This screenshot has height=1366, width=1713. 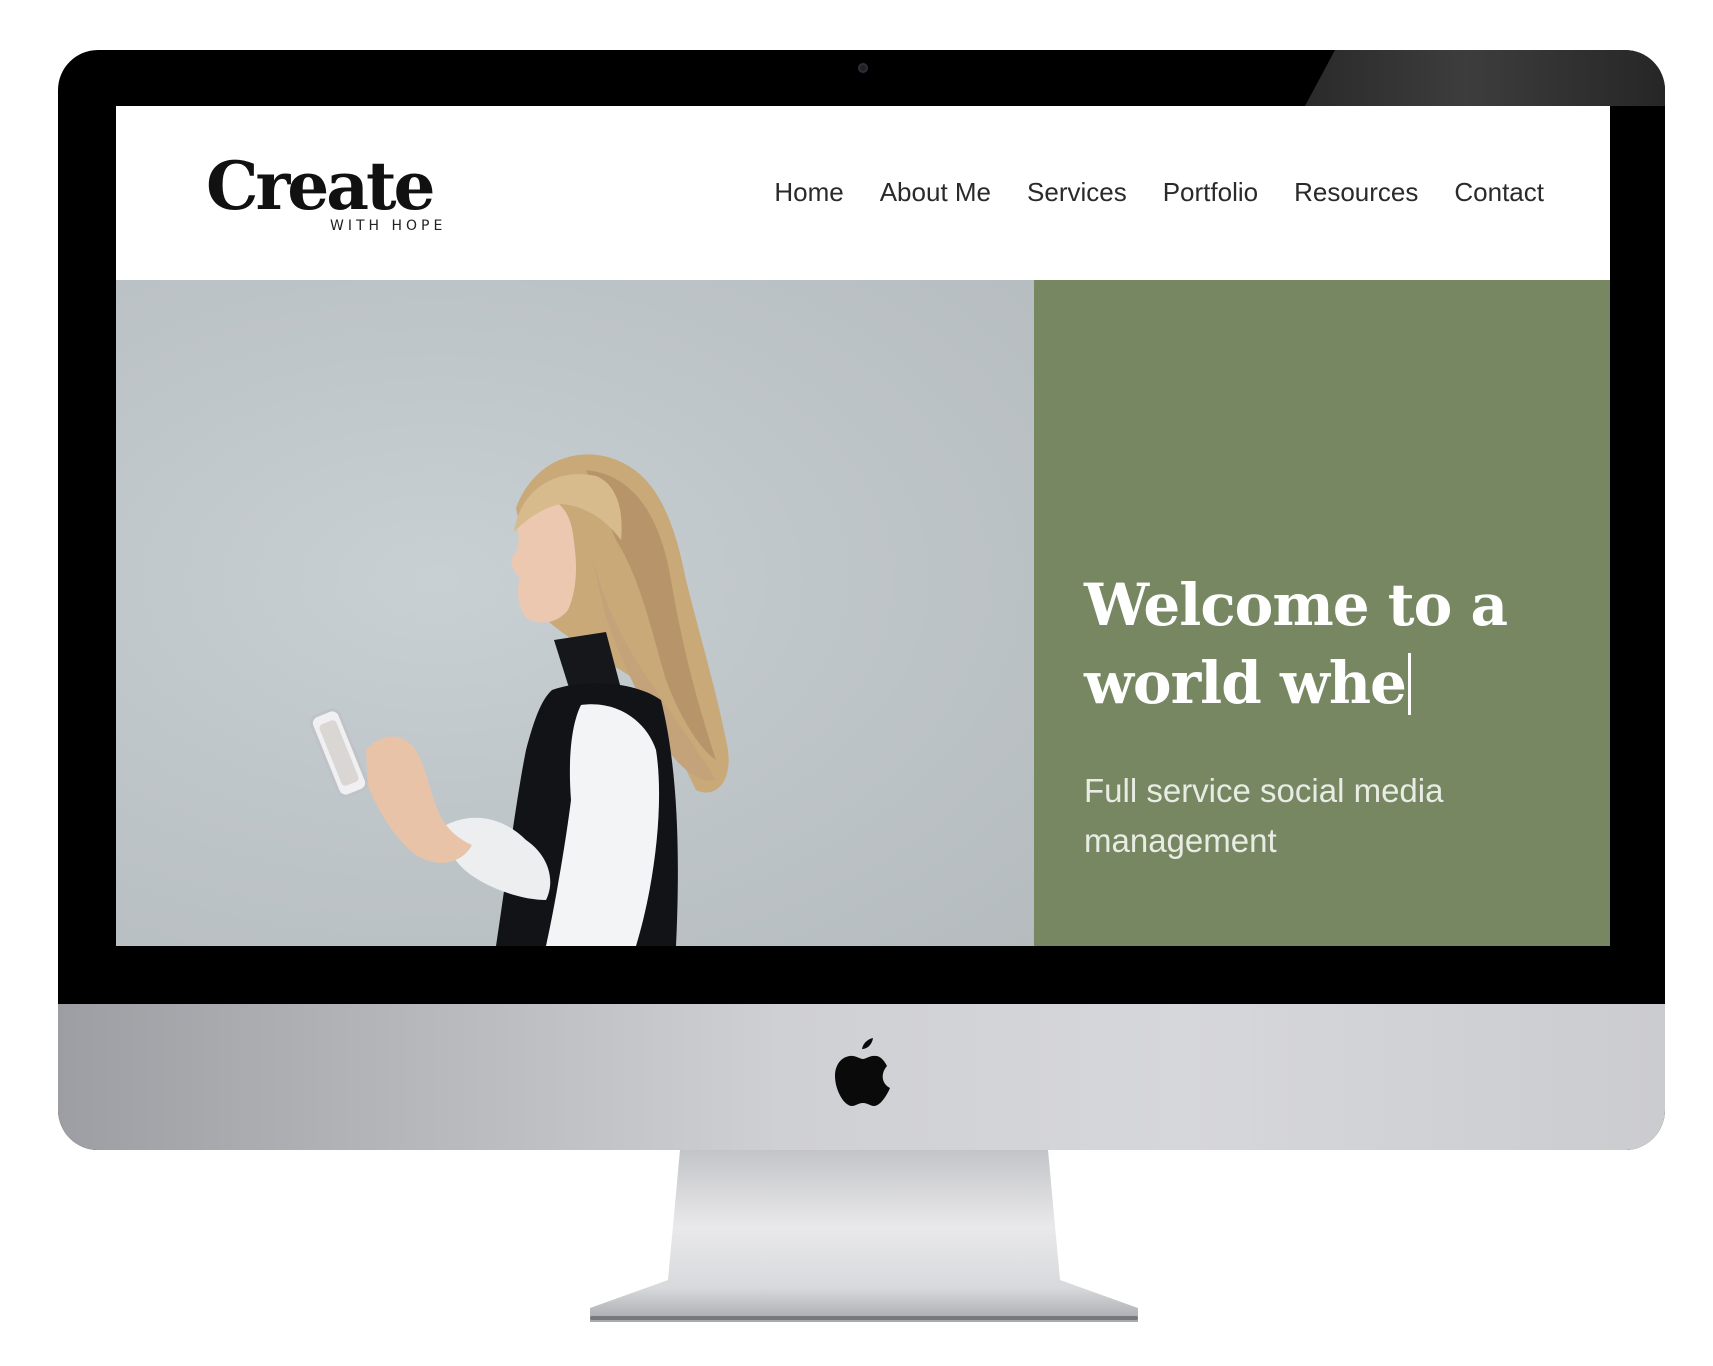 I want to click on nav-contact: Contact, so click(x=1499, y=192).